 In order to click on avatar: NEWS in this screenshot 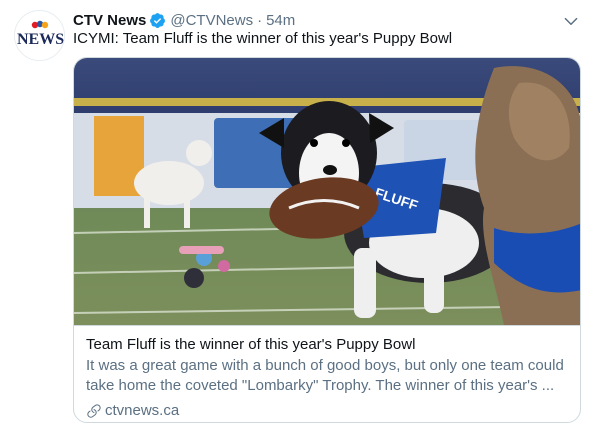, I will do `click(39, 35)`.